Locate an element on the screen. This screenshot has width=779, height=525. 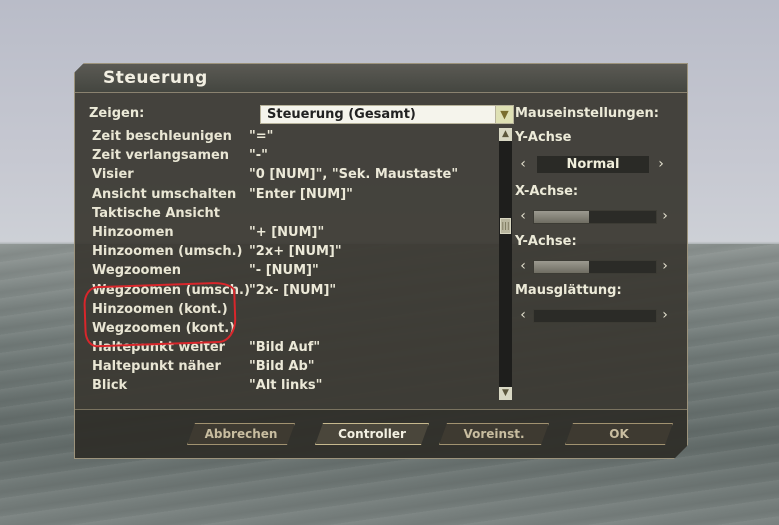
chevron-up-icon: ▲ is located at coordinates (505, 134).